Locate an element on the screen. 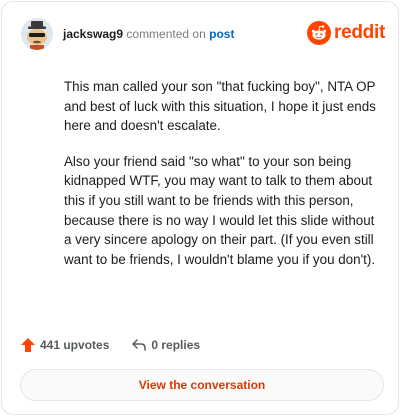 The width and height of the screenshot is (400, 416). snoo-avatar-icon is located at coordinates (37, 34).